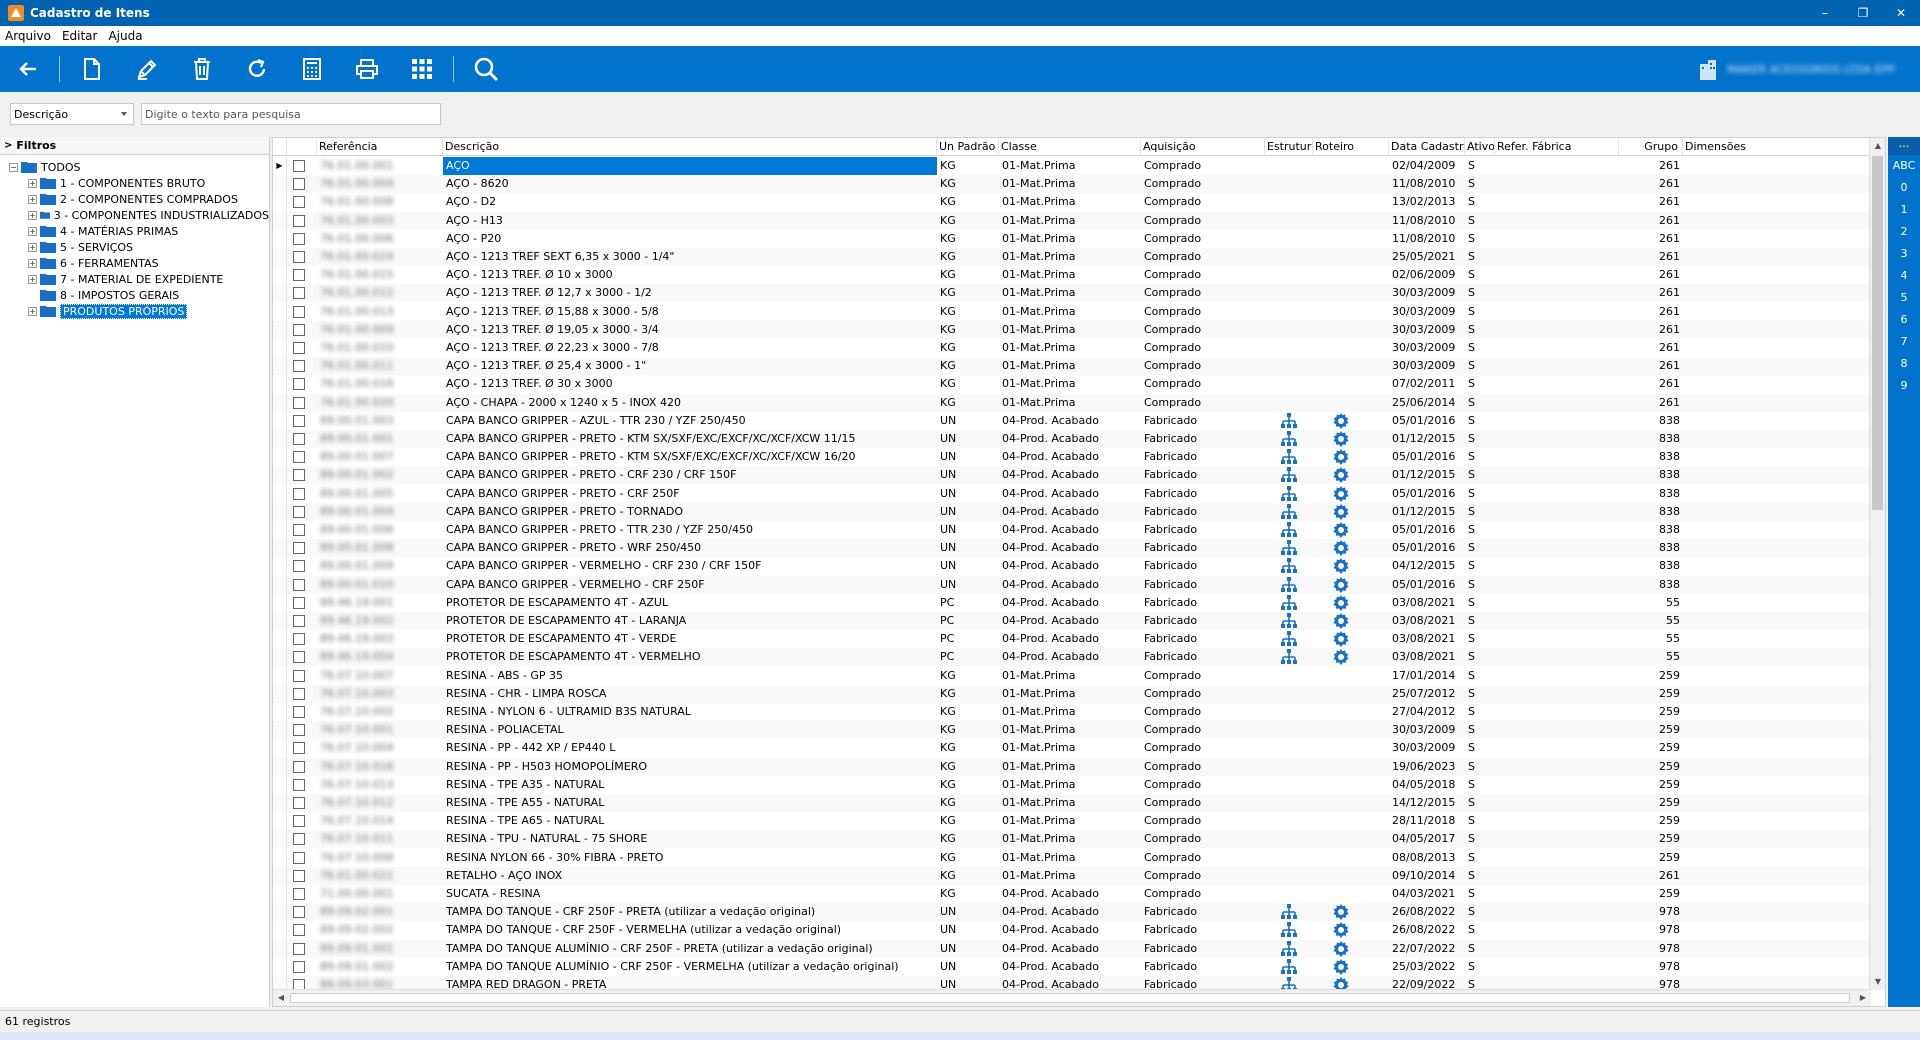 The height and width of the screenshot is (1040, 1920). What do you see at coordinates (1904, 386) in the screenshot?
I see `alpha-index-item: 9` at bounding box center [1904, 386].